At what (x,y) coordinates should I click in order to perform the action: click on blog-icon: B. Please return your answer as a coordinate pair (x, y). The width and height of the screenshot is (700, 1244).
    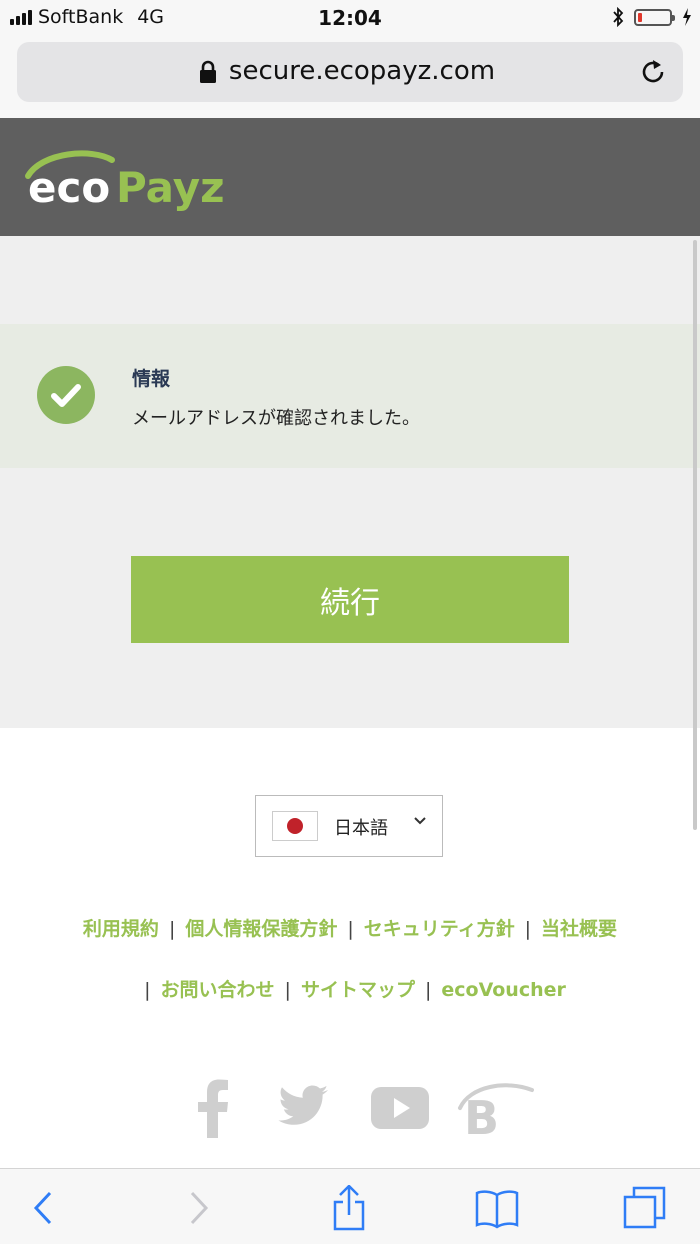
    Looking at the image, I should click on (495, 1108).